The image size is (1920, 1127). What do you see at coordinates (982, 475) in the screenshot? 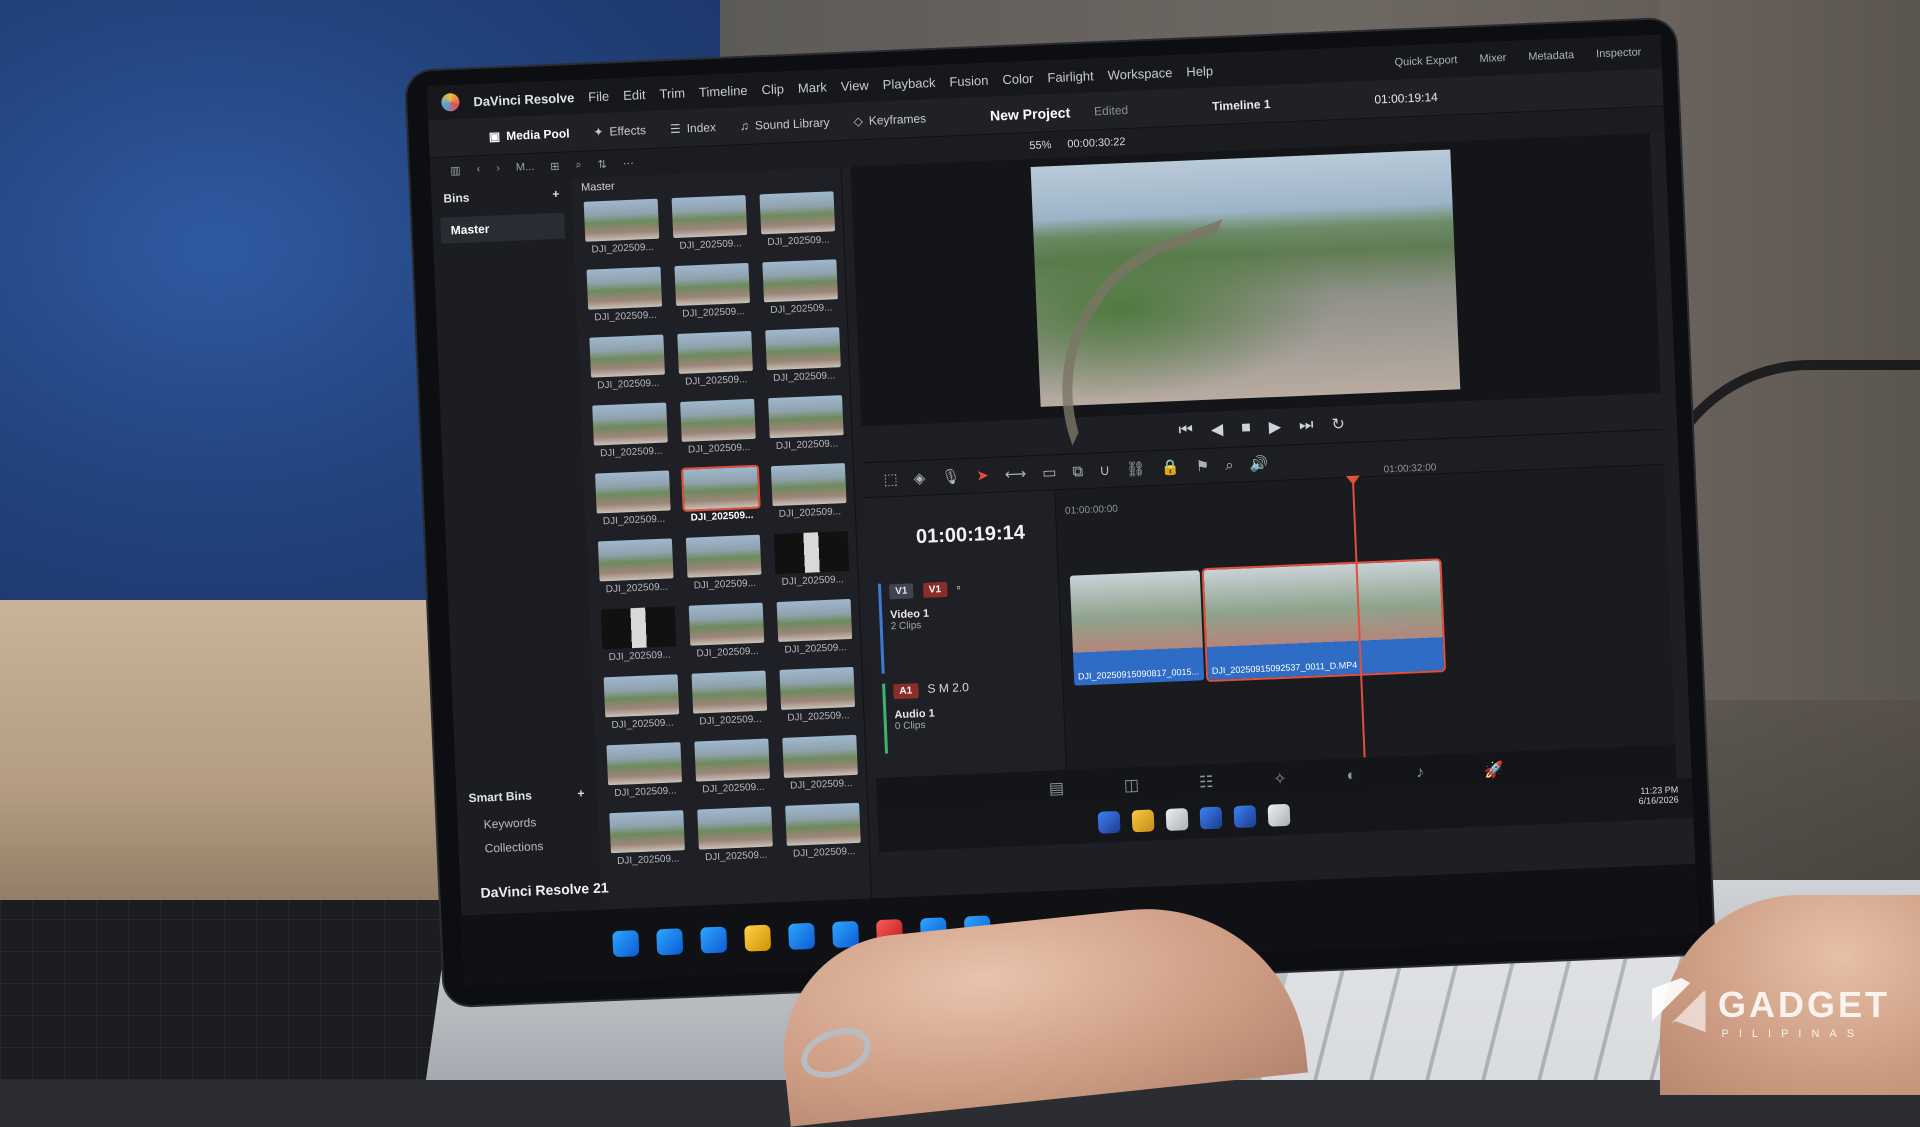
I see `pointer-icon: ➤` at bounding box center [982, 475].